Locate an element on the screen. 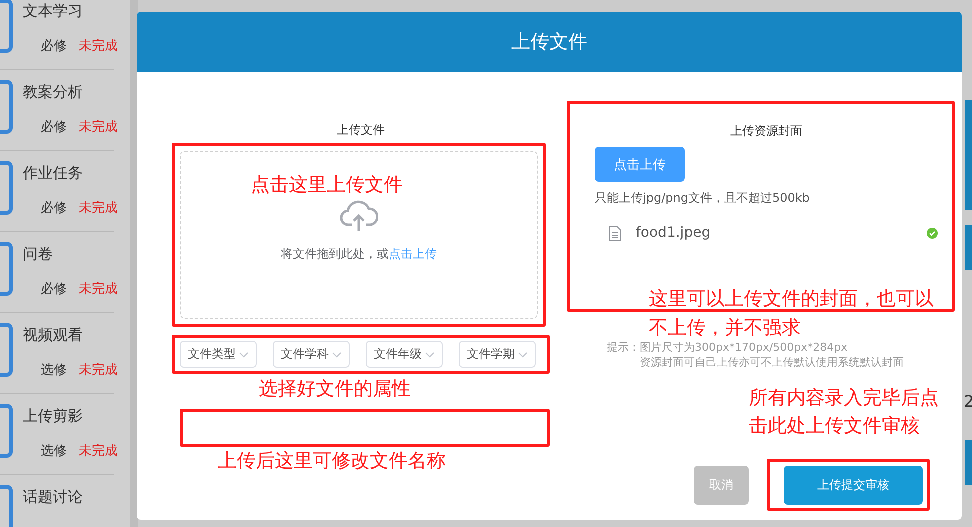 This screenshot has width=972, height=527. annotation-text: 所有内容录入完毕后点击此处上传文件审核 is located at coordinates (844, 412).